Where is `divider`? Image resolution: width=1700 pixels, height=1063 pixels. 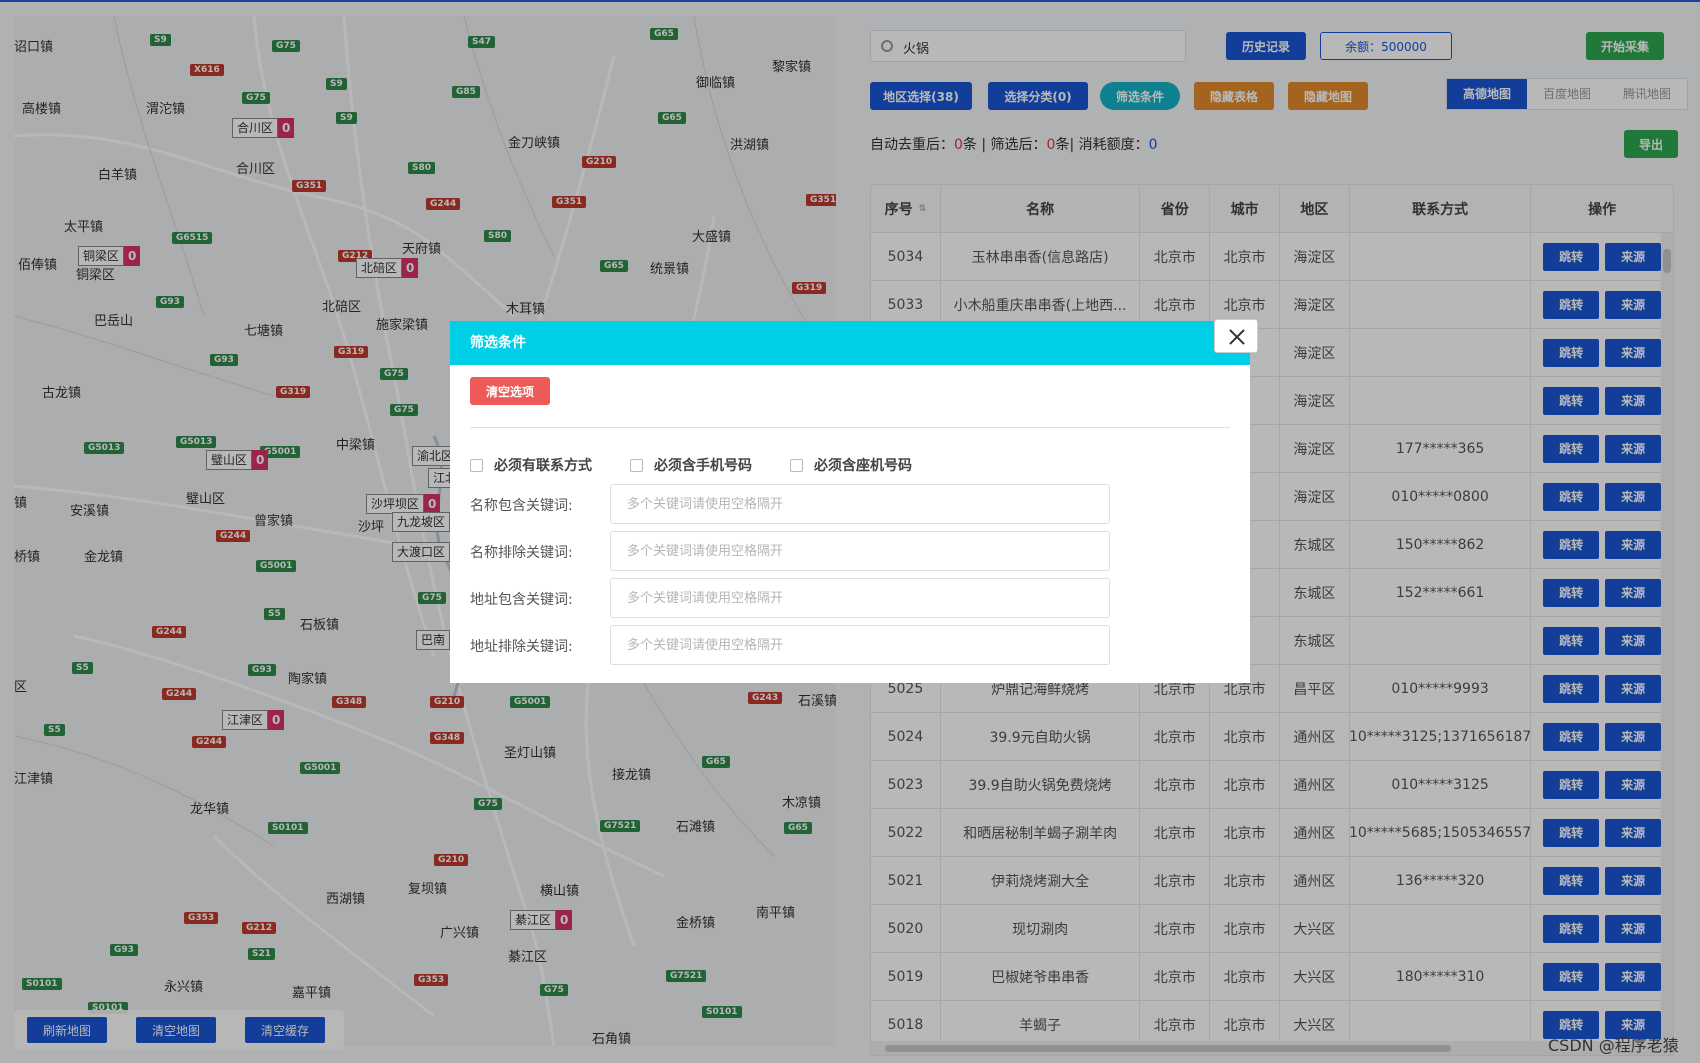
divider is located at coordinates (850, 427).